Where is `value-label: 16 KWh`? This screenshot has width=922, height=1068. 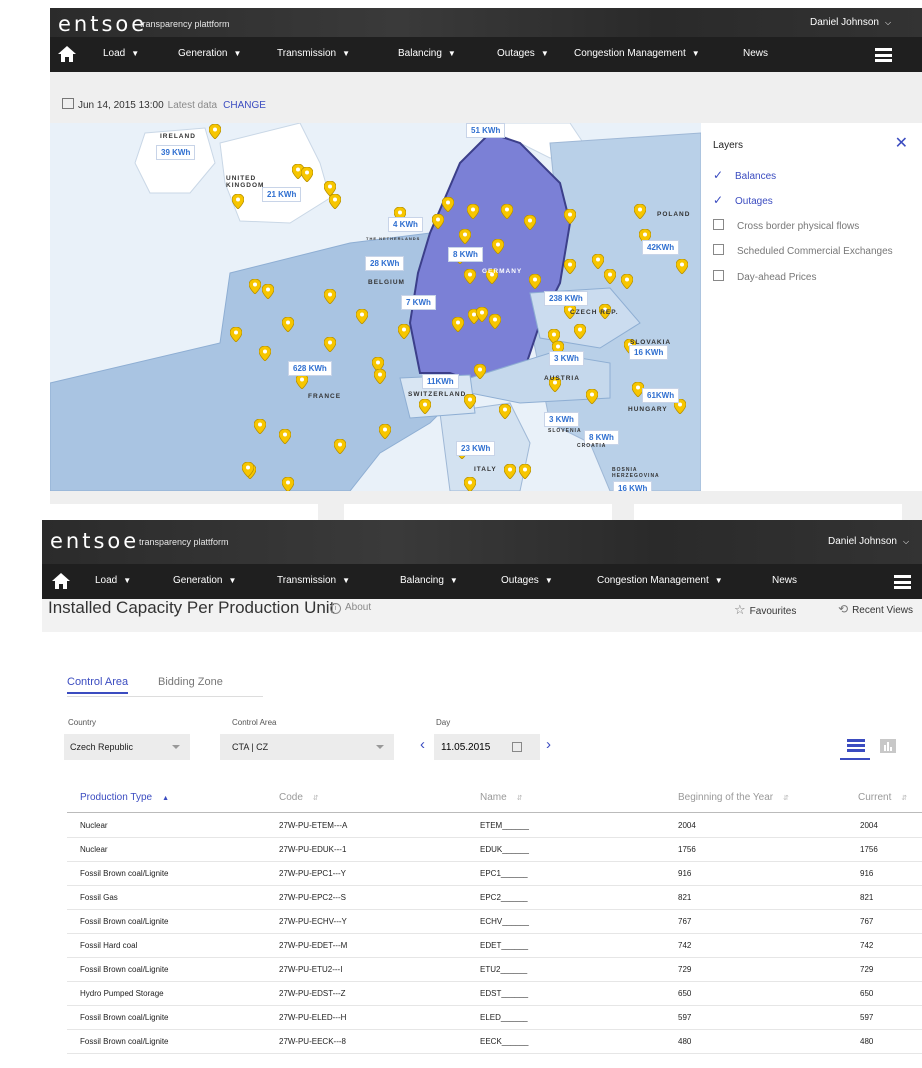 value-label: 16 KWh is located at coordinates (649, 352).